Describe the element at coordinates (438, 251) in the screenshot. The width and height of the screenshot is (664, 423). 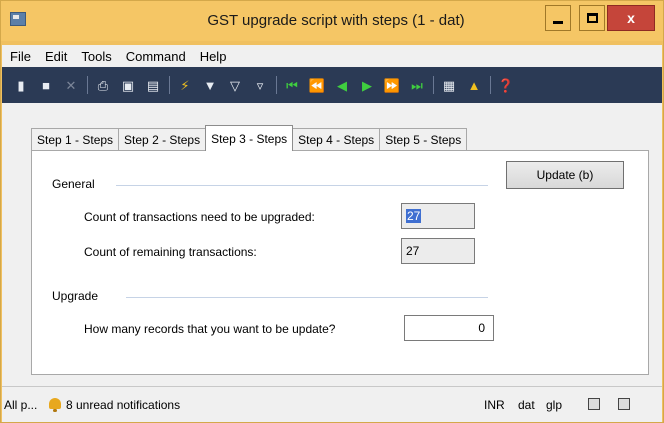
I see `count-remaining-field: 27` at that location.